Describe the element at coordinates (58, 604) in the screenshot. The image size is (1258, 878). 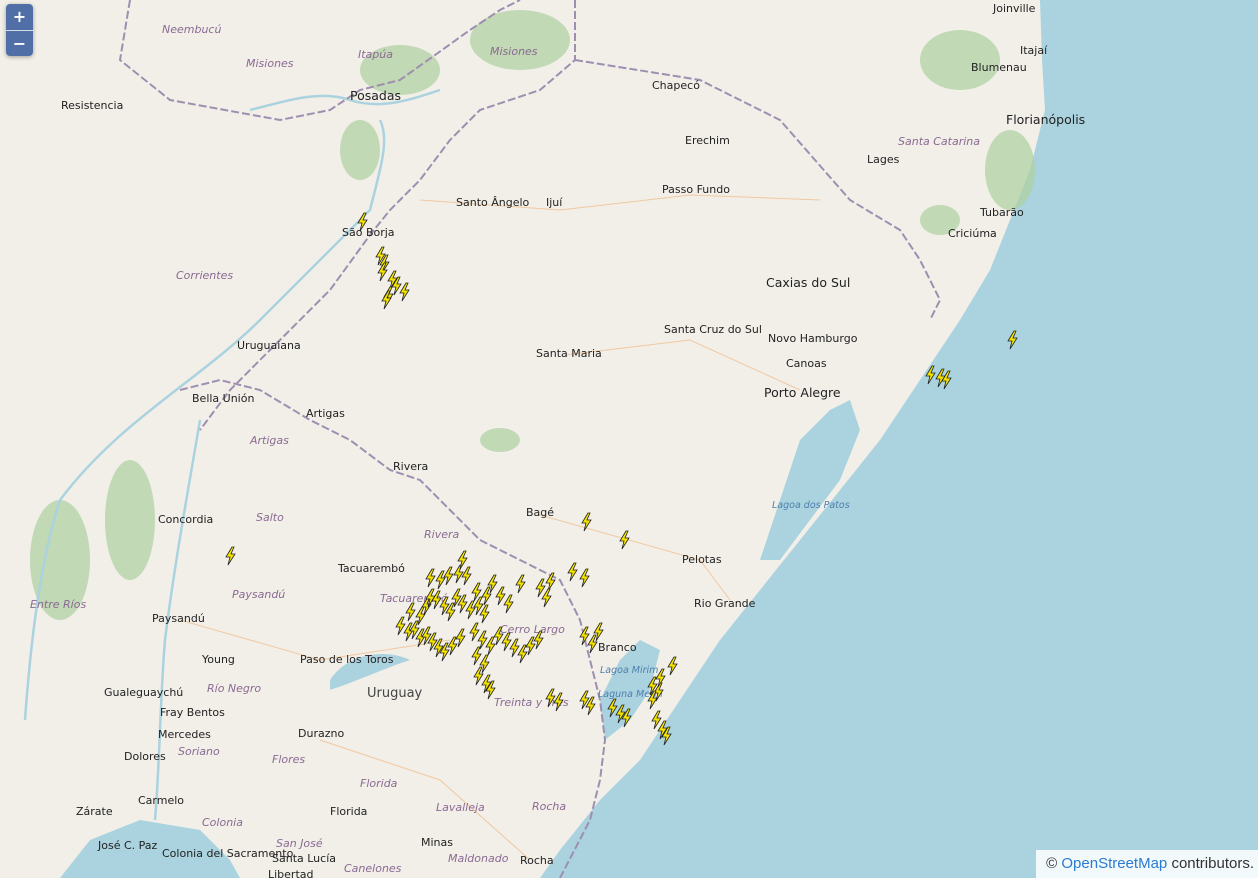
I see `region-label: Entre Ríos` at that location.